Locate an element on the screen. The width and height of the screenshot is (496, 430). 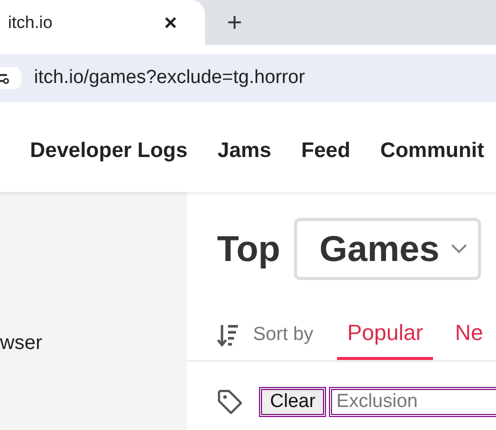
new-tab-button: + is located at coordinates (234, 22).